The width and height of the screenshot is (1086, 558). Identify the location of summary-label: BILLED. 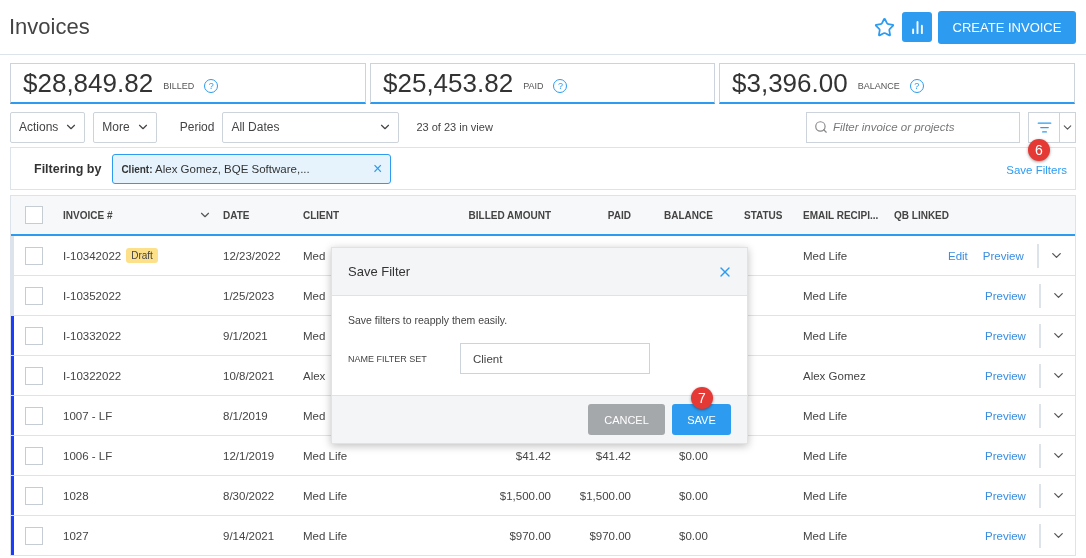
(179, 86).